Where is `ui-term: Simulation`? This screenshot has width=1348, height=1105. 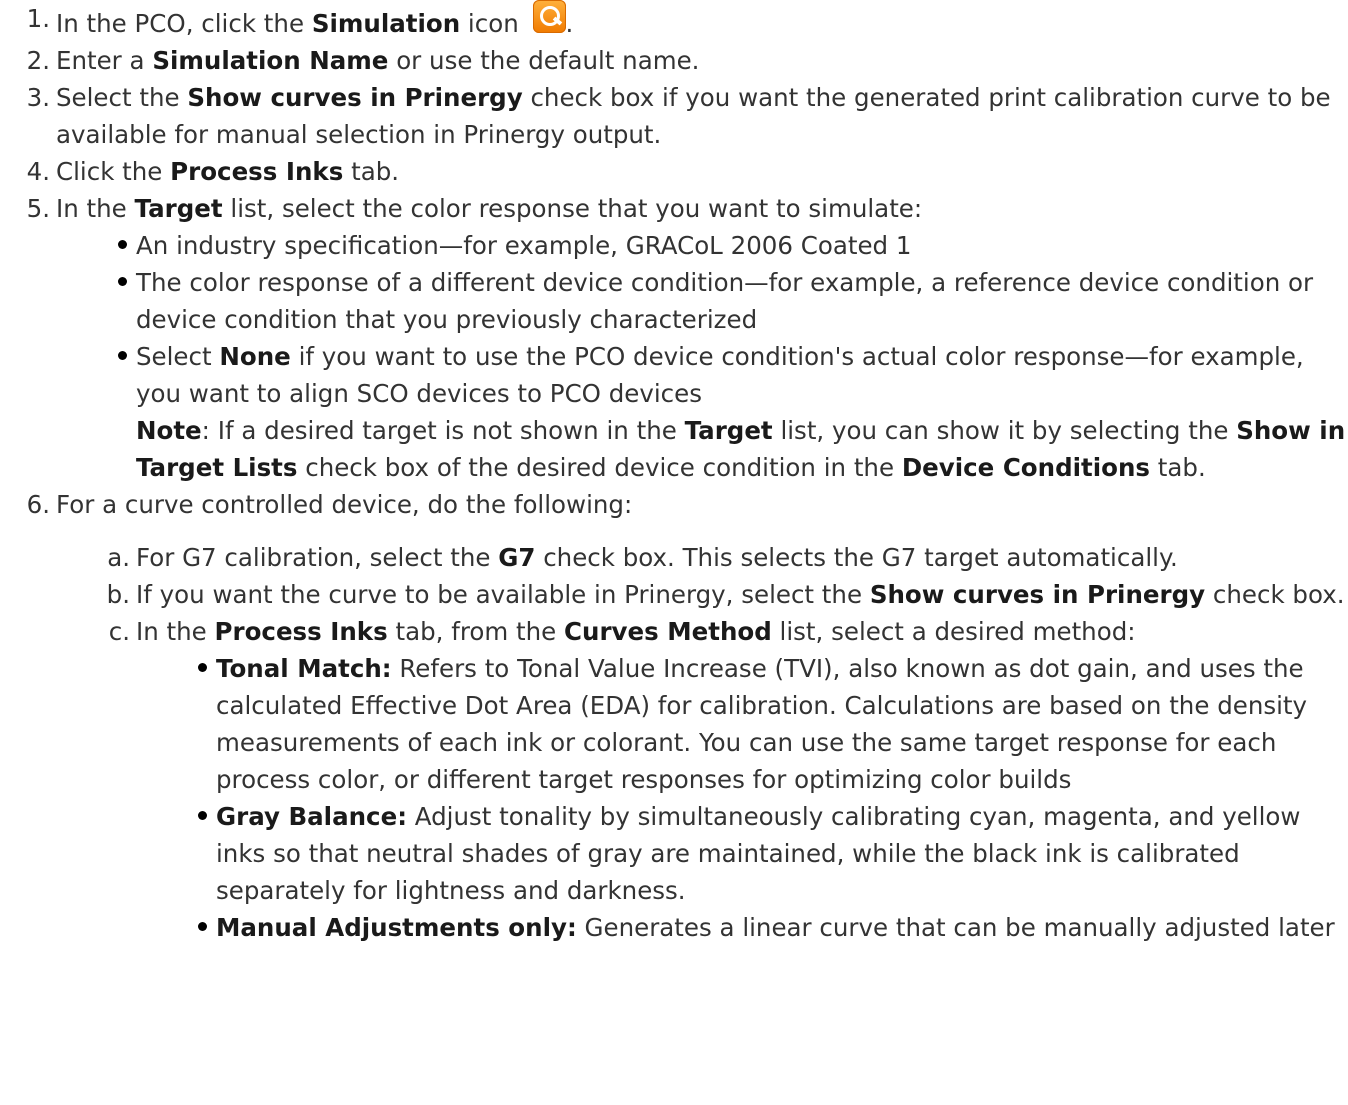
ui-term: Simulation is located at coordinates (386, 23).